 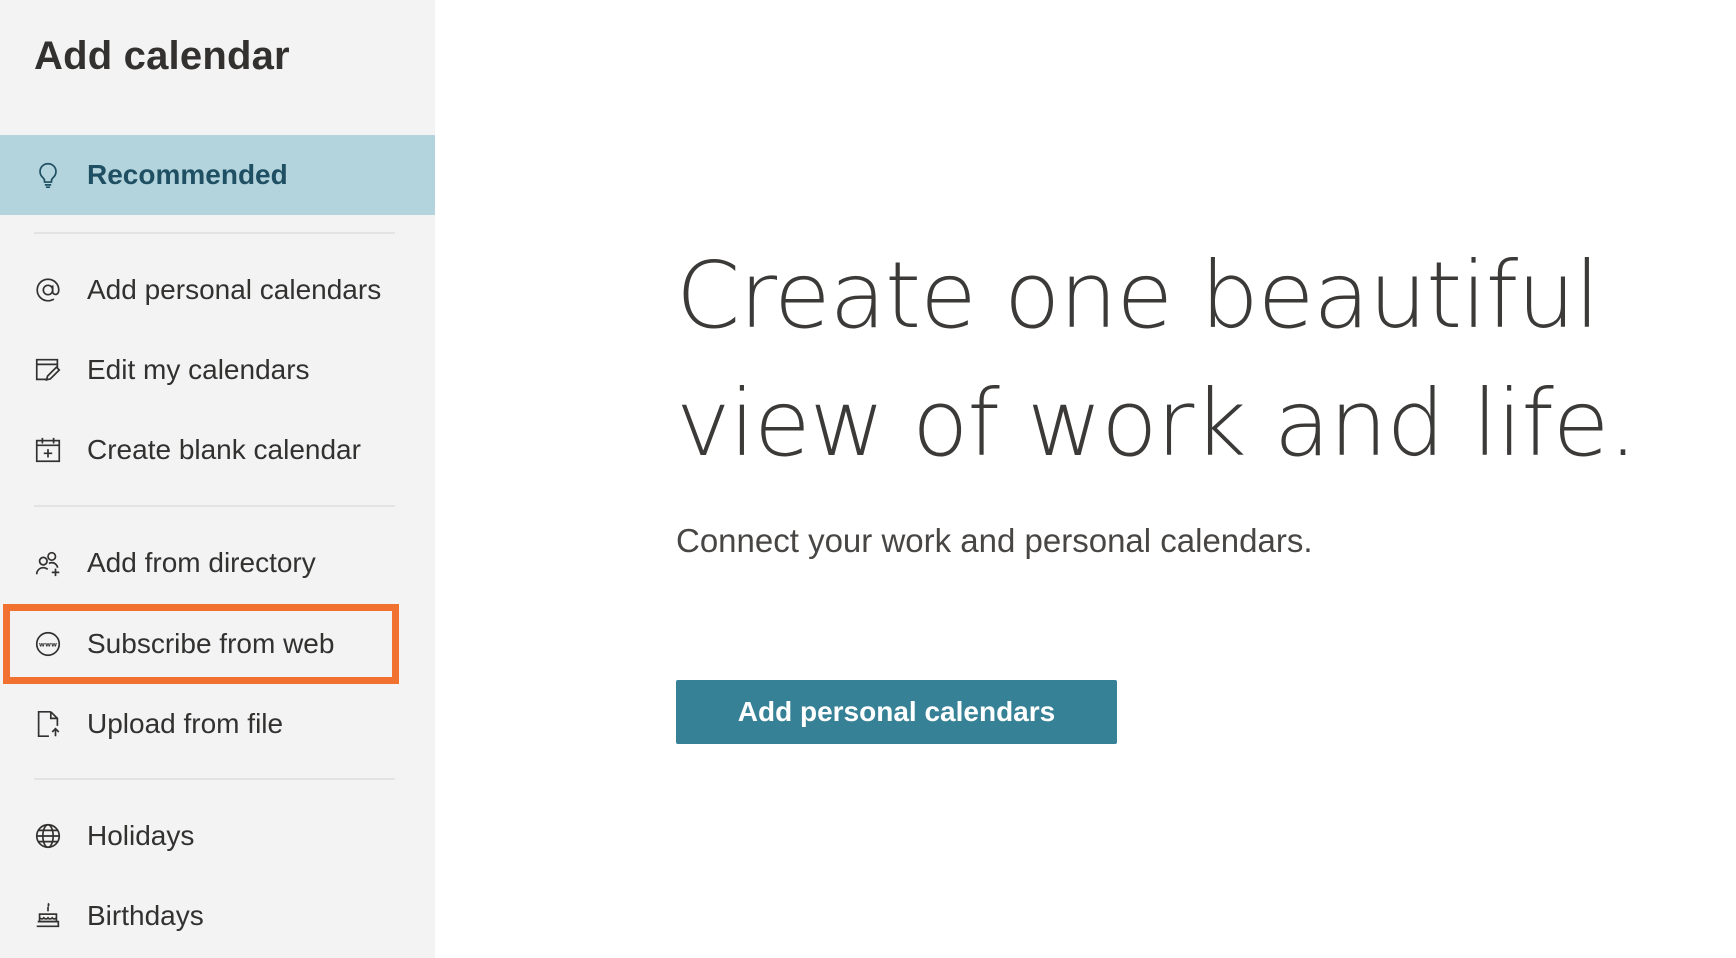 I want to click on www-globe-icon: www, so click(x=48, y=644).